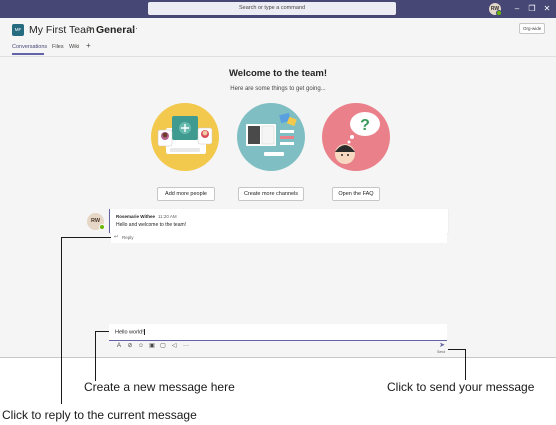 This screenshot has width=556, height=425. What do you see at coordinates (88, 45) in the screenshot?
I see `add-tab-button: +` at bounding box center [88, 45].